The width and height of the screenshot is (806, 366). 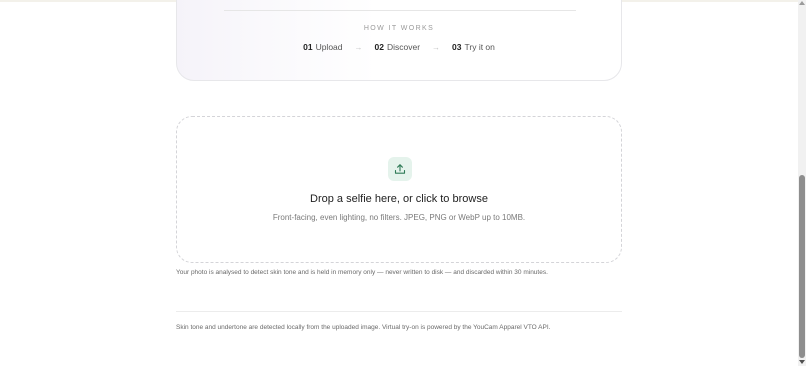 I want to click on step-number: 01, so click(x=308, y=47).